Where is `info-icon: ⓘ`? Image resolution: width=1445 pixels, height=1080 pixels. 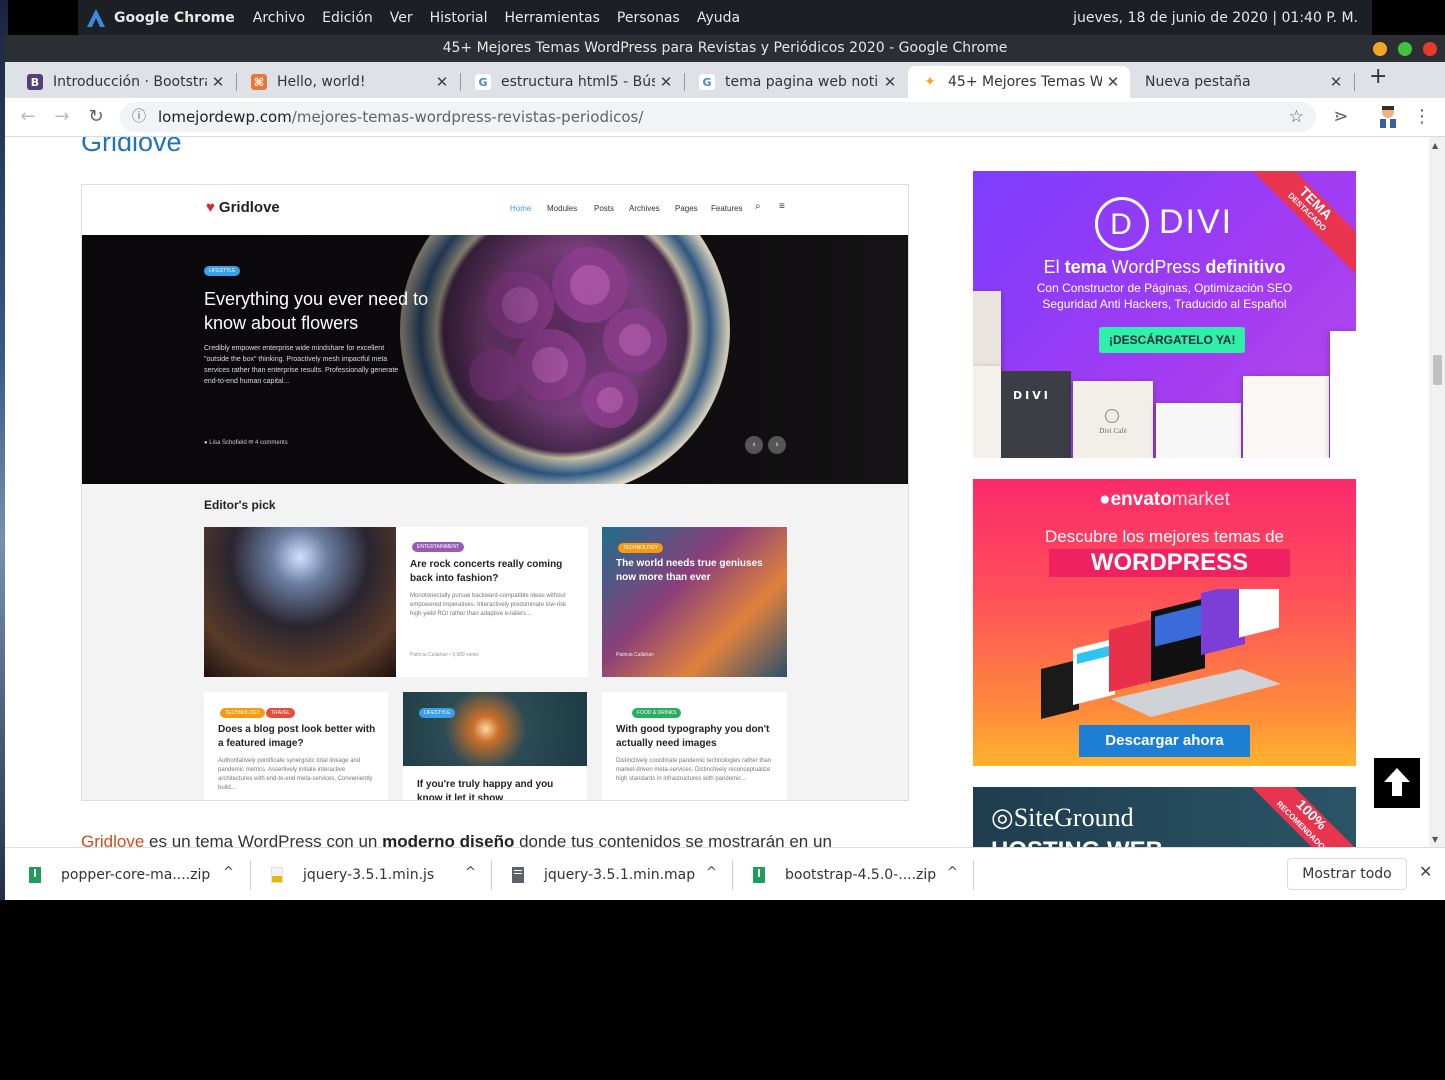
info-icon: ⓘ is located at coordinates (139, 117).